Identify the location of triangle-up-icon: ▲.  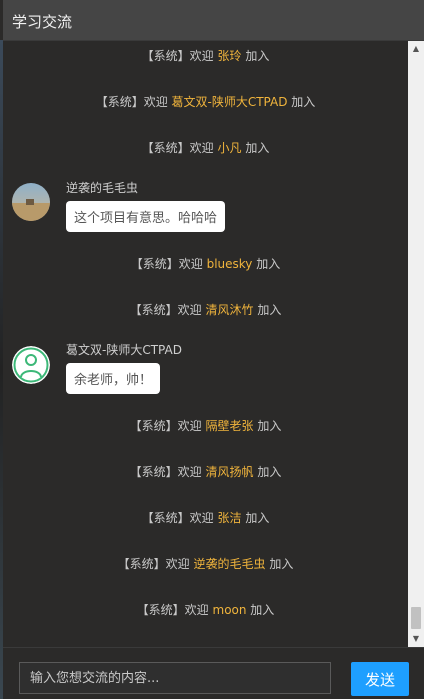
(416, 49).